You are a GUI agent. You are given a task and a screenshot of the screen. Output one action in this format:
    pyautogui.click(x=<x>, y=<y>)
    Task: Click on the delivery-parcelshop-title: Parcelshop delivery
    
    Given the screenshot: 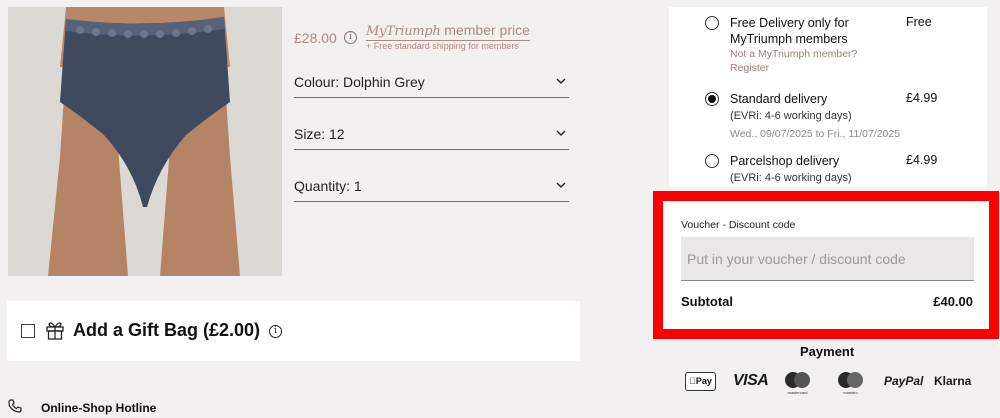 What is the action you would take?
    pyautogui.click(x=785, y=161)
    